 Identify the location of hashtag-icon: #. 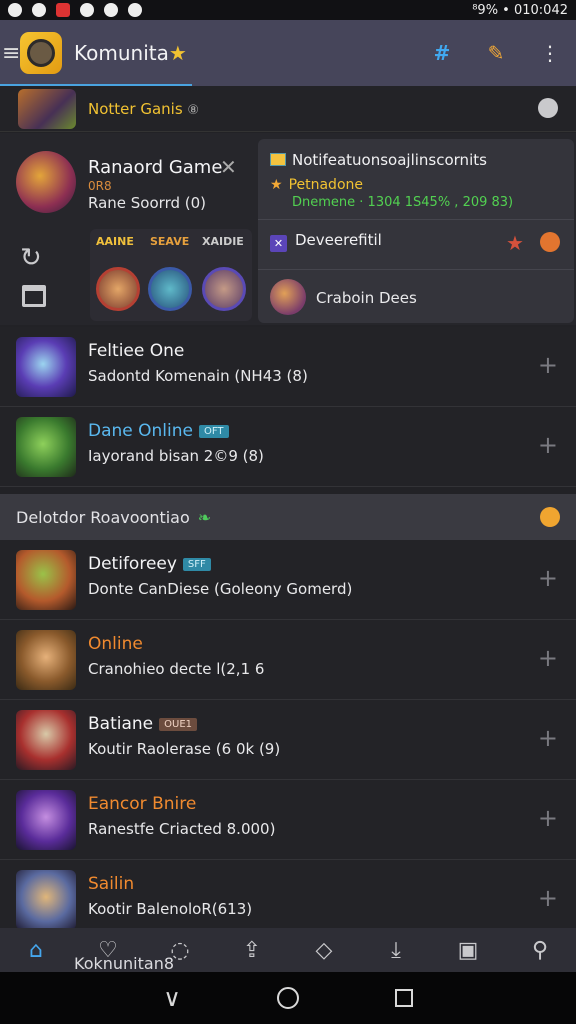
(442, 53).